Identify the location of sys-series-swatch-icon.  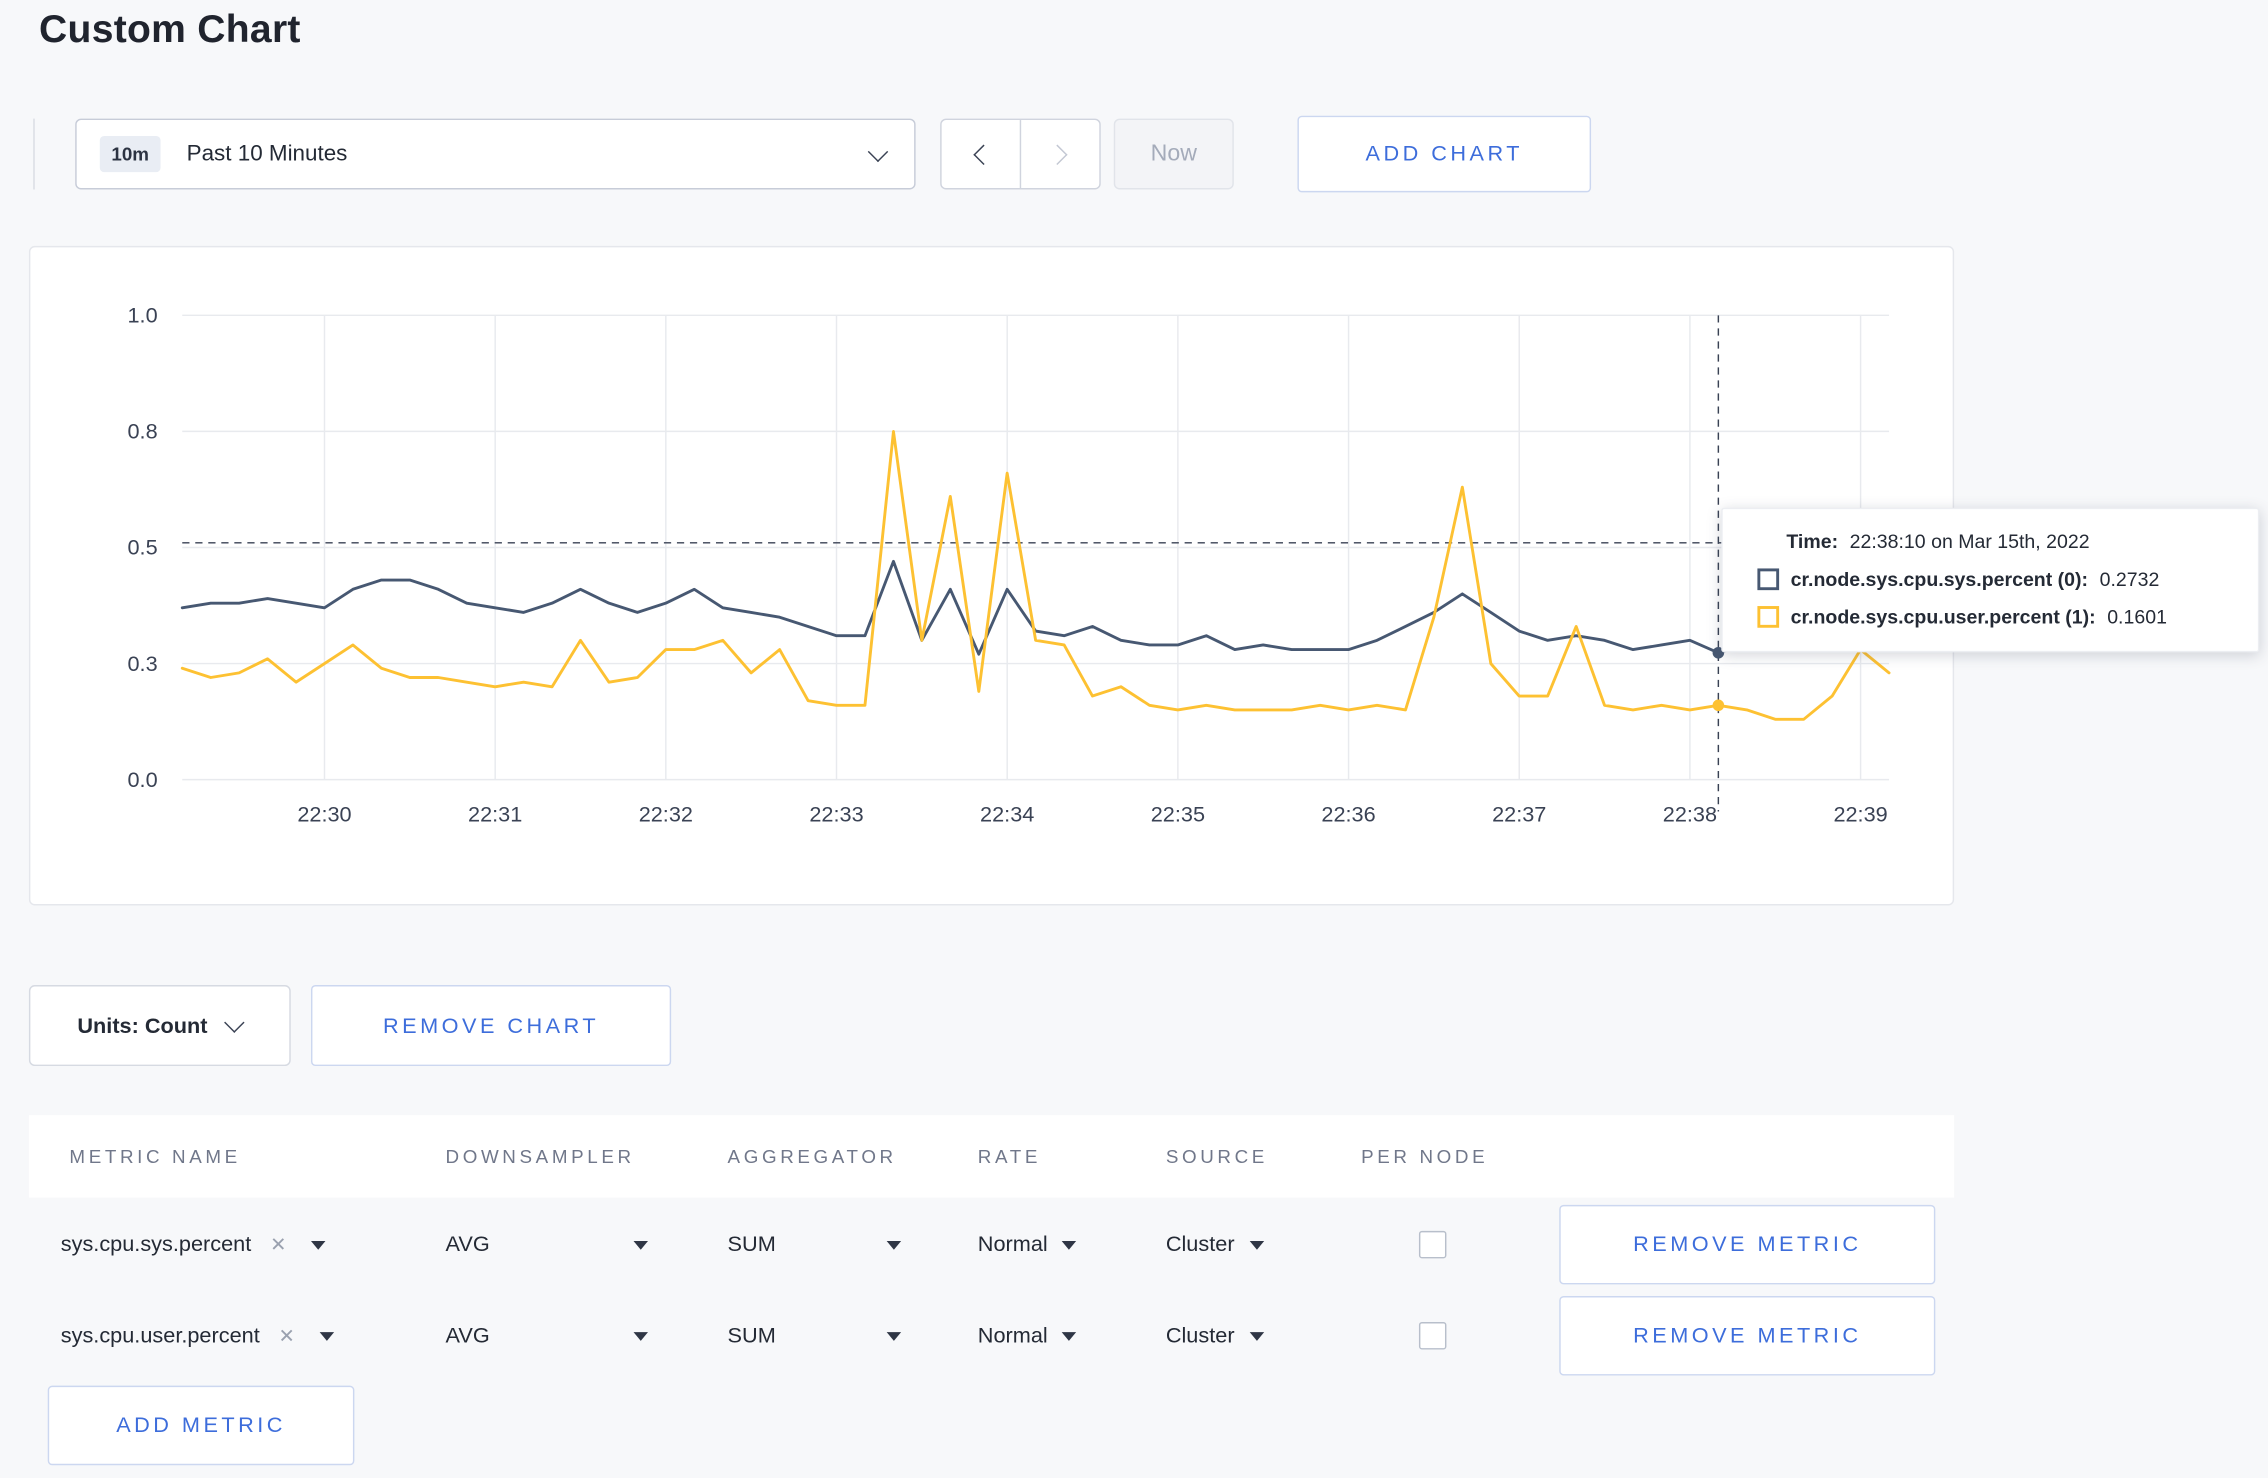
(1768, 579).